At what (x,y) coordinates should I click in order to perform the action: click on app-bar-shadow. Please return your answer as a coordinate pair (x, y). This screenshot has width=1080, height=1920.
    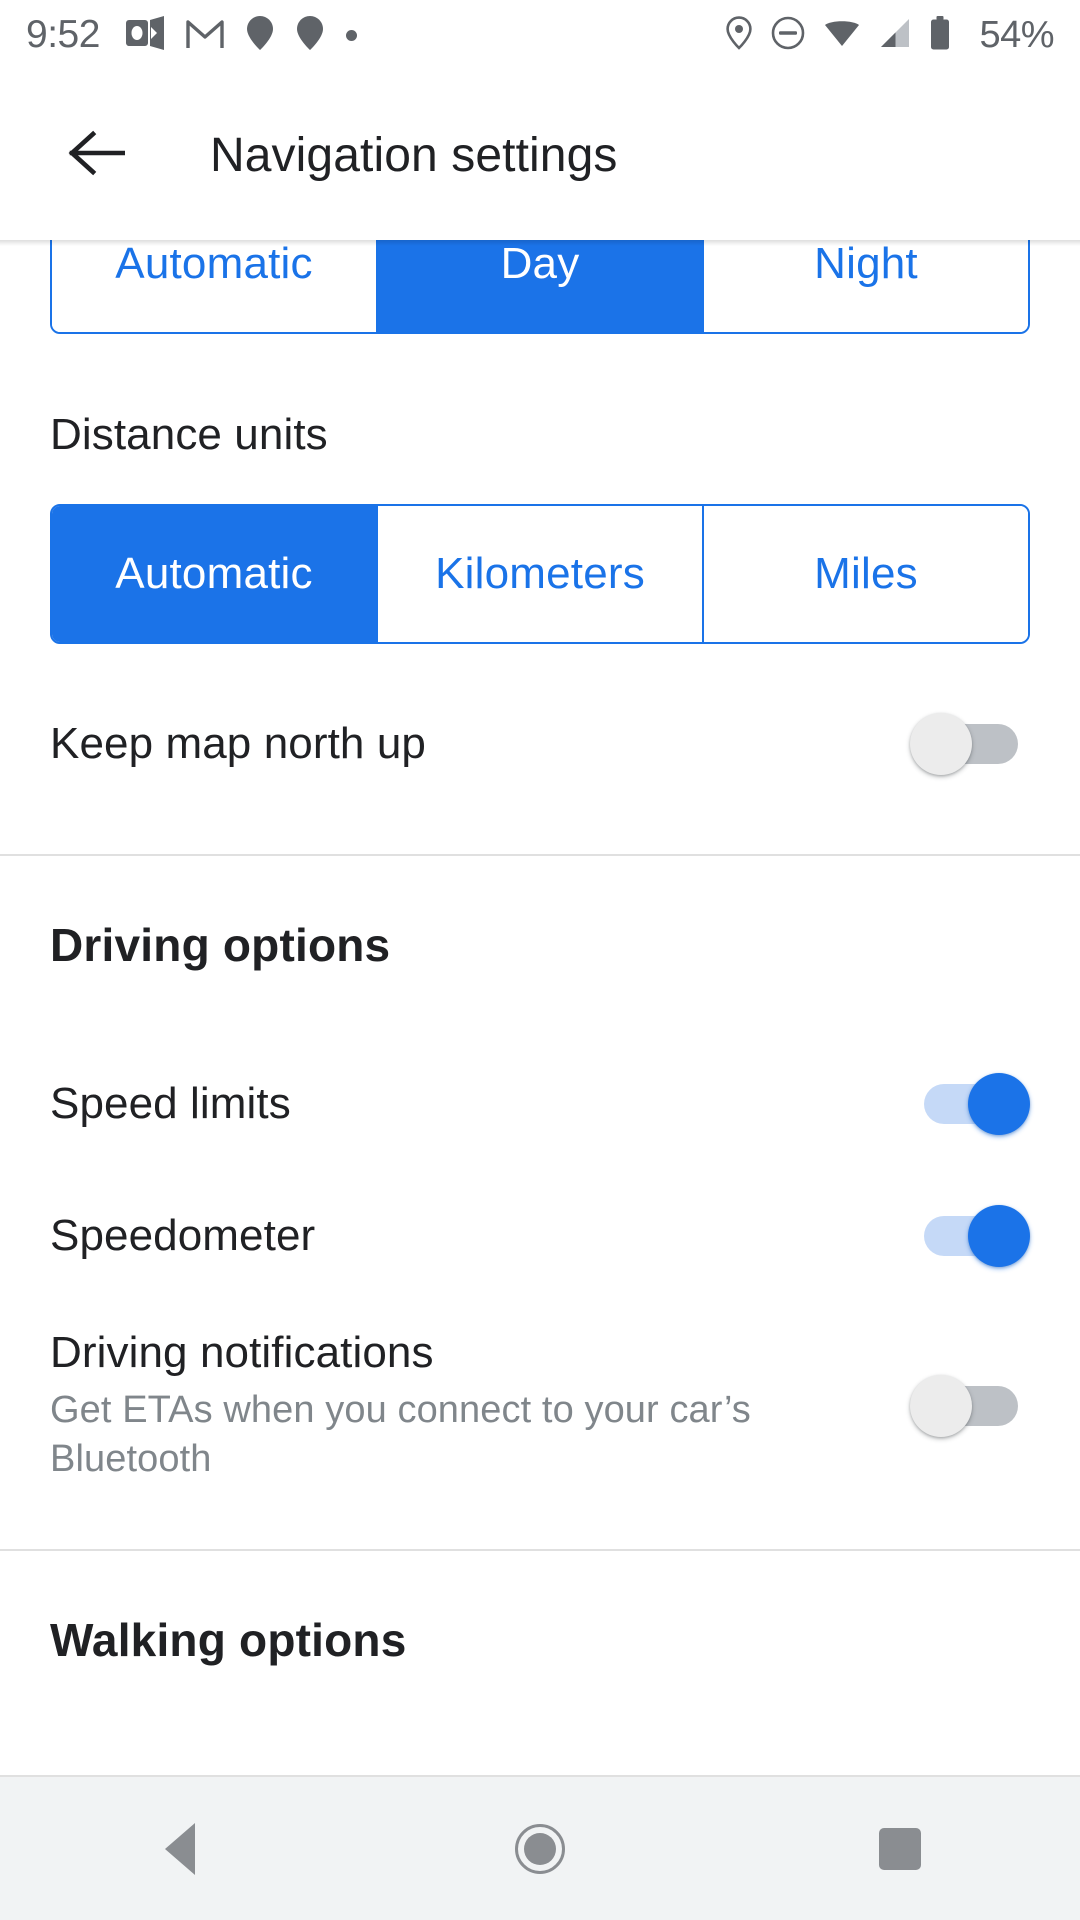
    Looking at the image, I should click on (540, 243).